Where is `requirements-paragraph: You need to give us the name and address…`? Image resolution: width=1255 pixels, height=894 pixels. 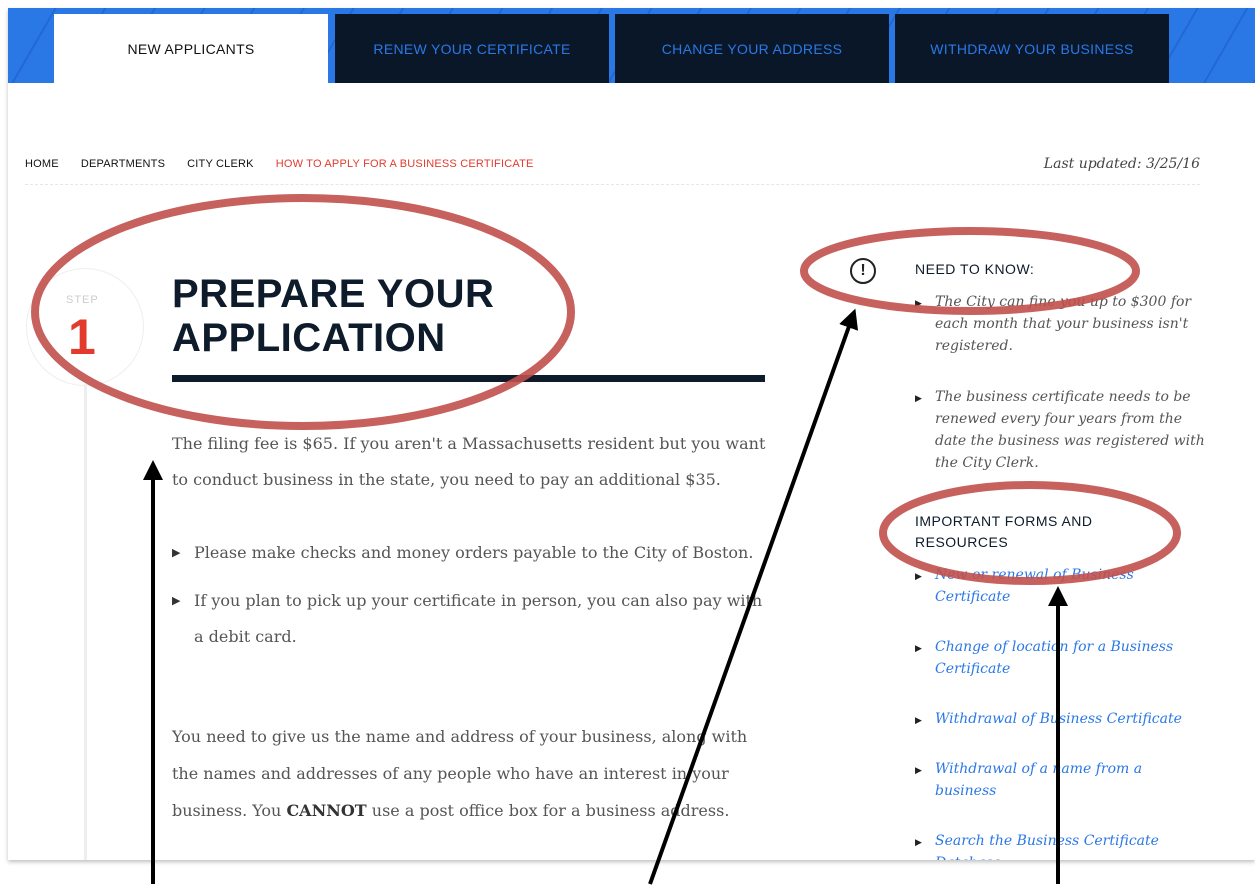 requirements-paragraph: You need to give us the name and address… is located at coordinates (472, 773).